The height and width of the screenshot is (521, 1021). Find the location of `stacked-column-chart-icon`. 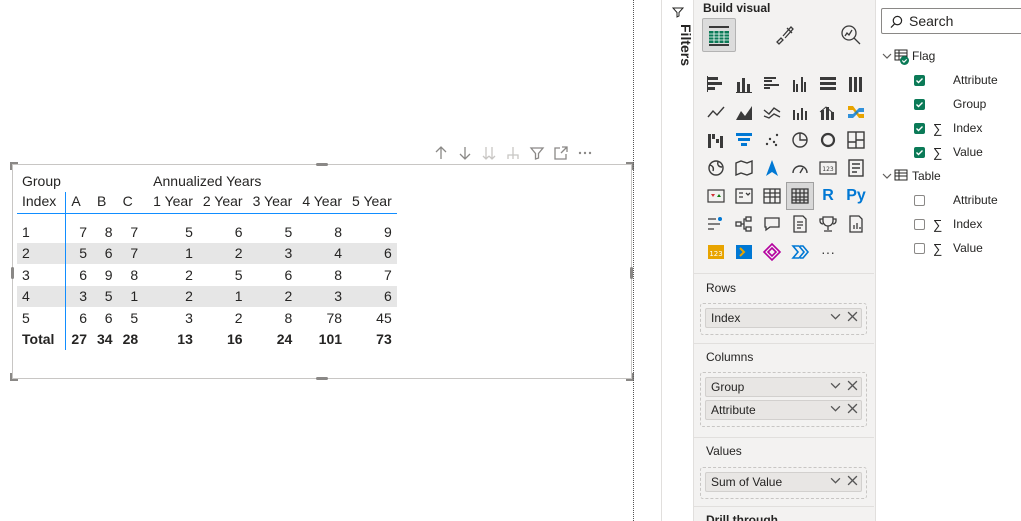

stacked-column-chart-icon is located at coordinates (744, 84).